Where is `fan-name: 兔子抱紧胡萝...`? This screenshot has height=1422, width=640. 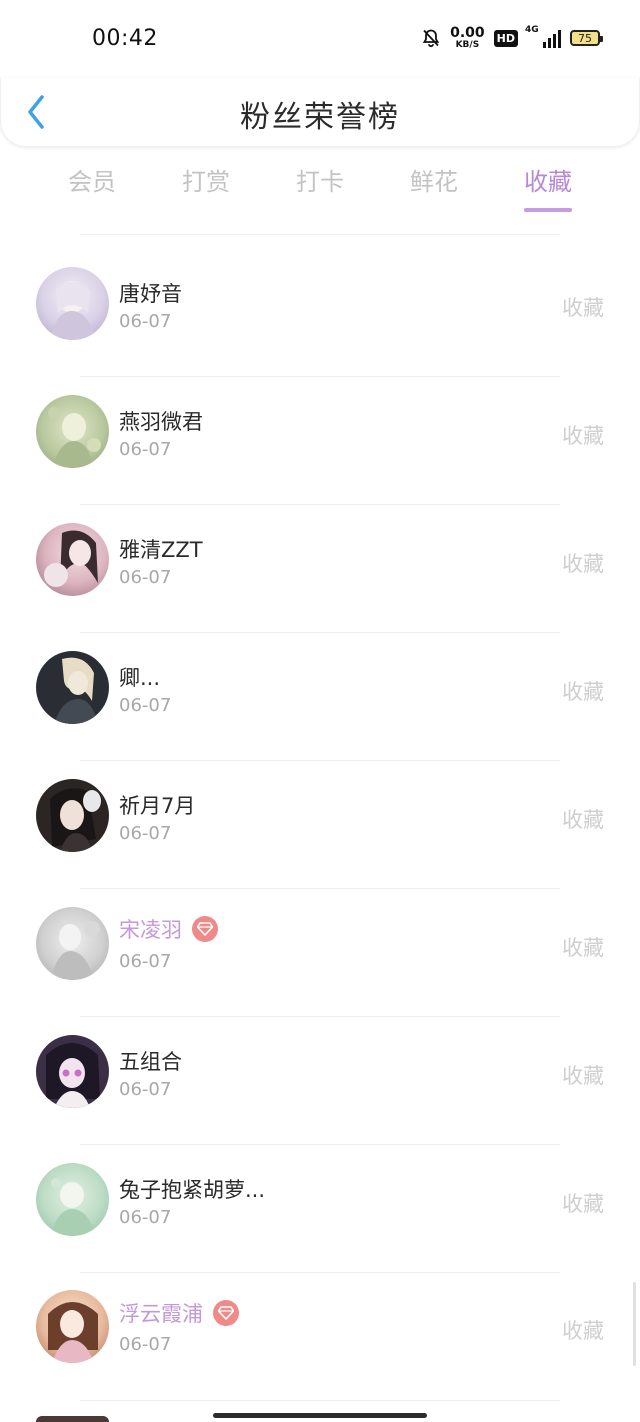
fan-name: 兔子抱紧胡萝... is located at coordinates (192, 1190).